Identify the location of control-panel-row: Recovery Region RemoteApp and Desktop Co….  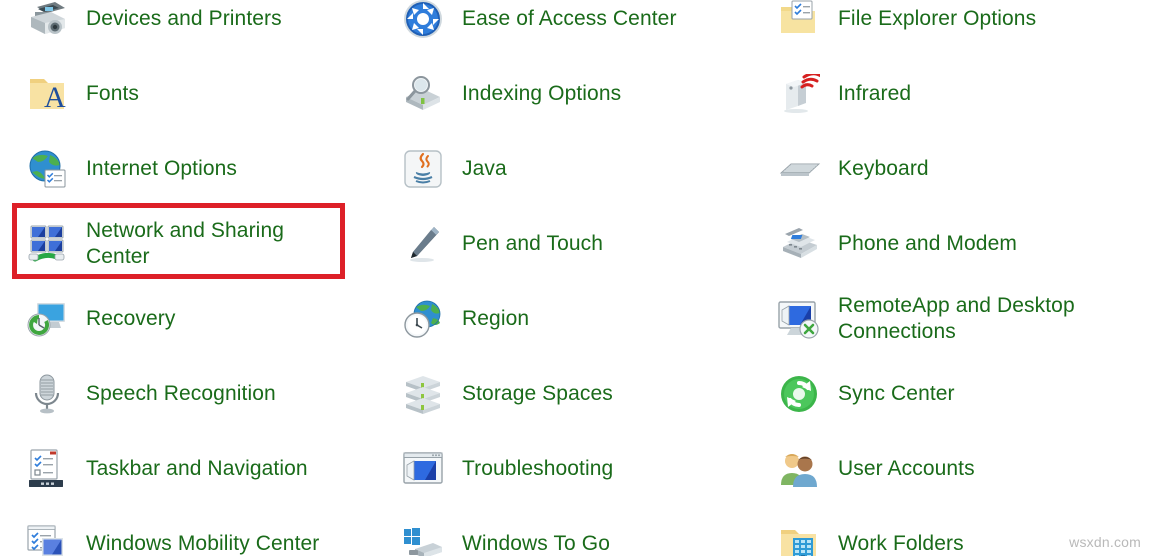
(576, 319).